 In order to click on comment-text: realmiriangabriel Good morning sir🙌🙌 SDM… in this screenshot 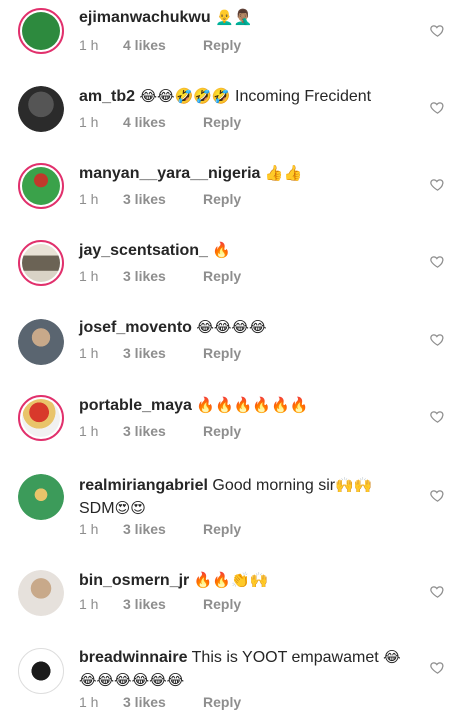, I will do `click(244, 497)`.